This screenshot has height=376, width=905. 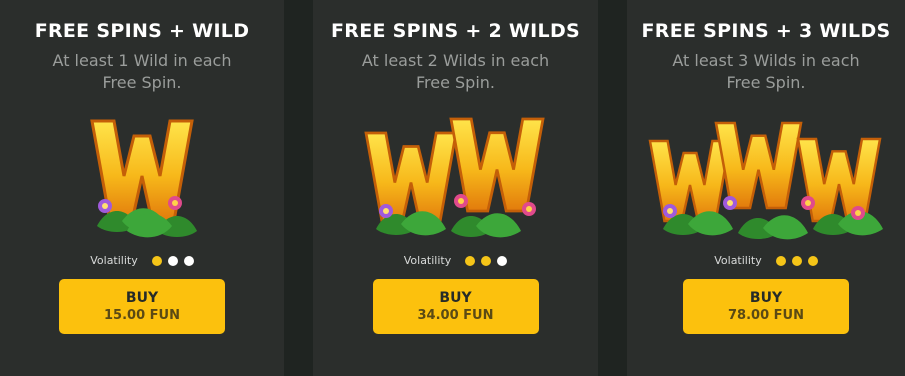 I want to click on offer-description: At least 1 Wild in each Free Spin., so click(x=142, y=71).